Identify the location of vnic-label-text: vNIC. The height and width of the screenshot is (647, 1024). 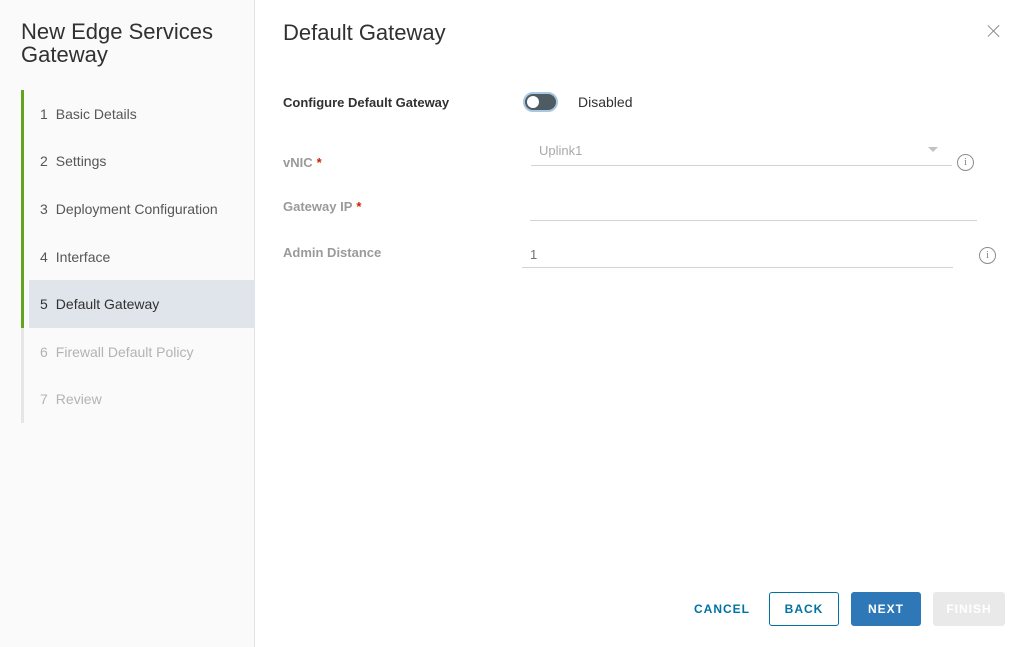
(298, 162).